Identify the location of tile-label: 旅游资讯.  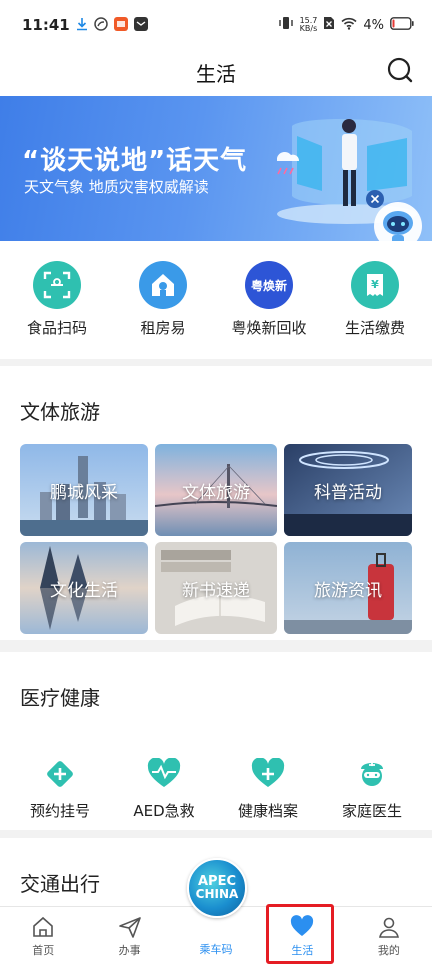
(348, 590).